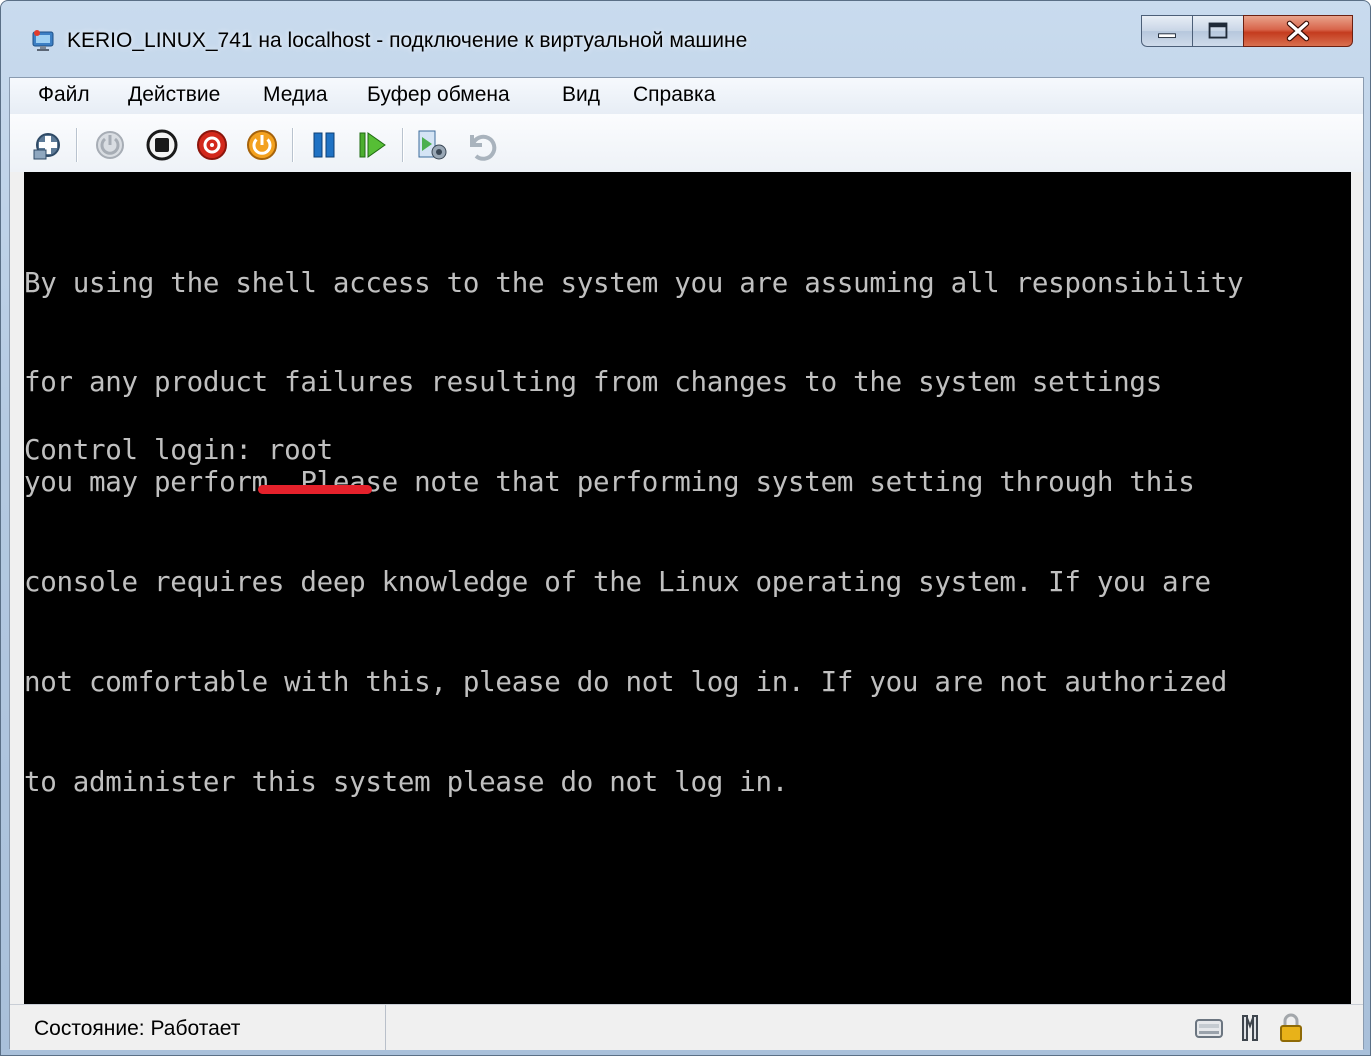 This screenshot has width=1371, height=1056. What do you see at coordinates (110, 145) in the screenshot?
I see `start-icon` at bounding box center [110, 145].